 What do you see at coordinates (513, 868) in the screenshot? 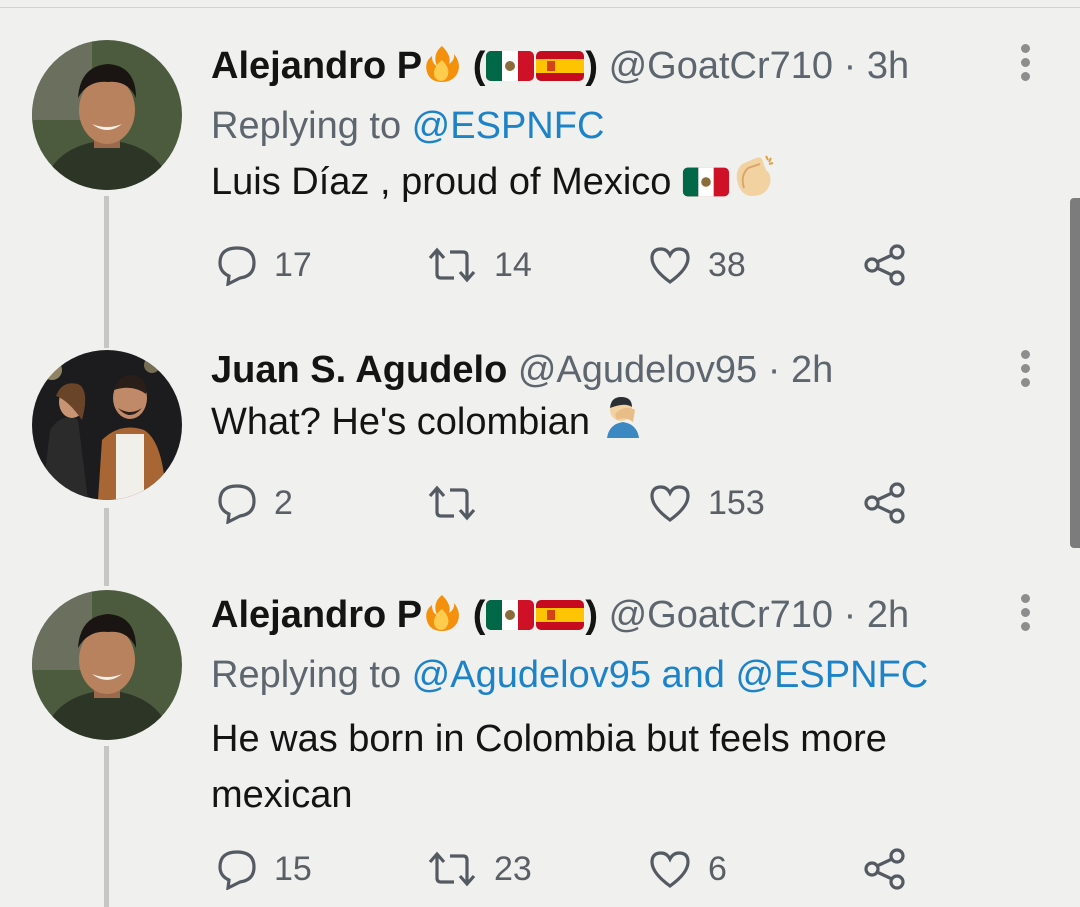
I see `retweet-count: 23` at bounding box center [513, 868].